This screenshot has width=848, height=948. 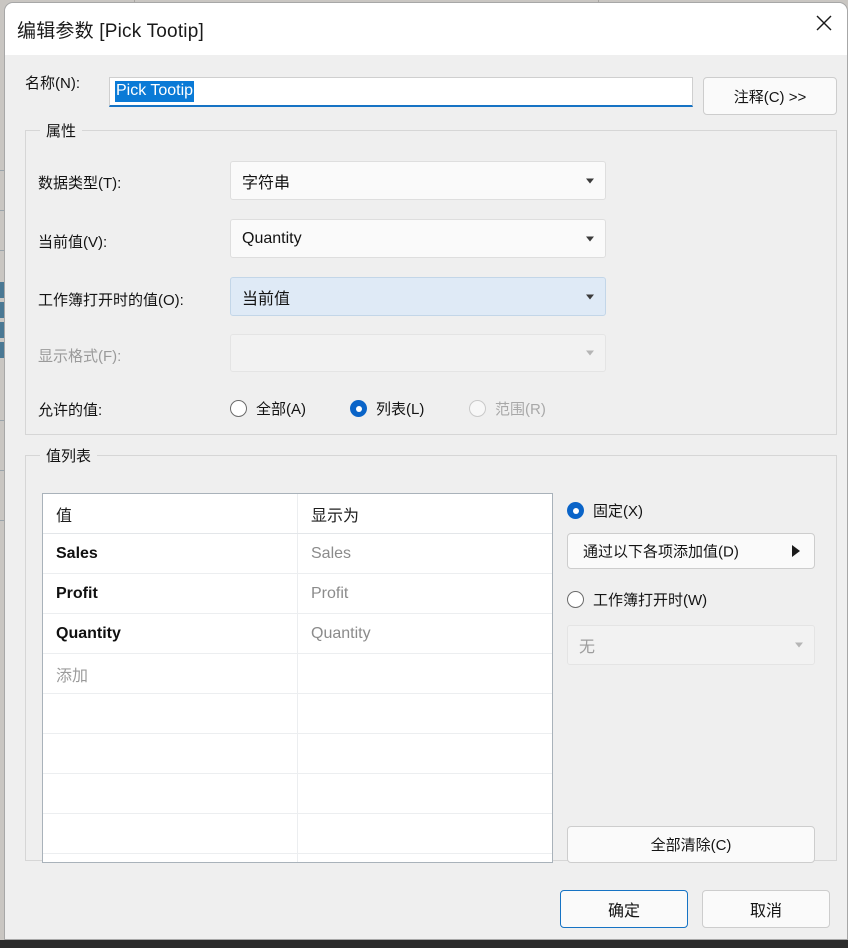 I want to click on current-value-label: 当前值(V):, so click(x=73, y=242).